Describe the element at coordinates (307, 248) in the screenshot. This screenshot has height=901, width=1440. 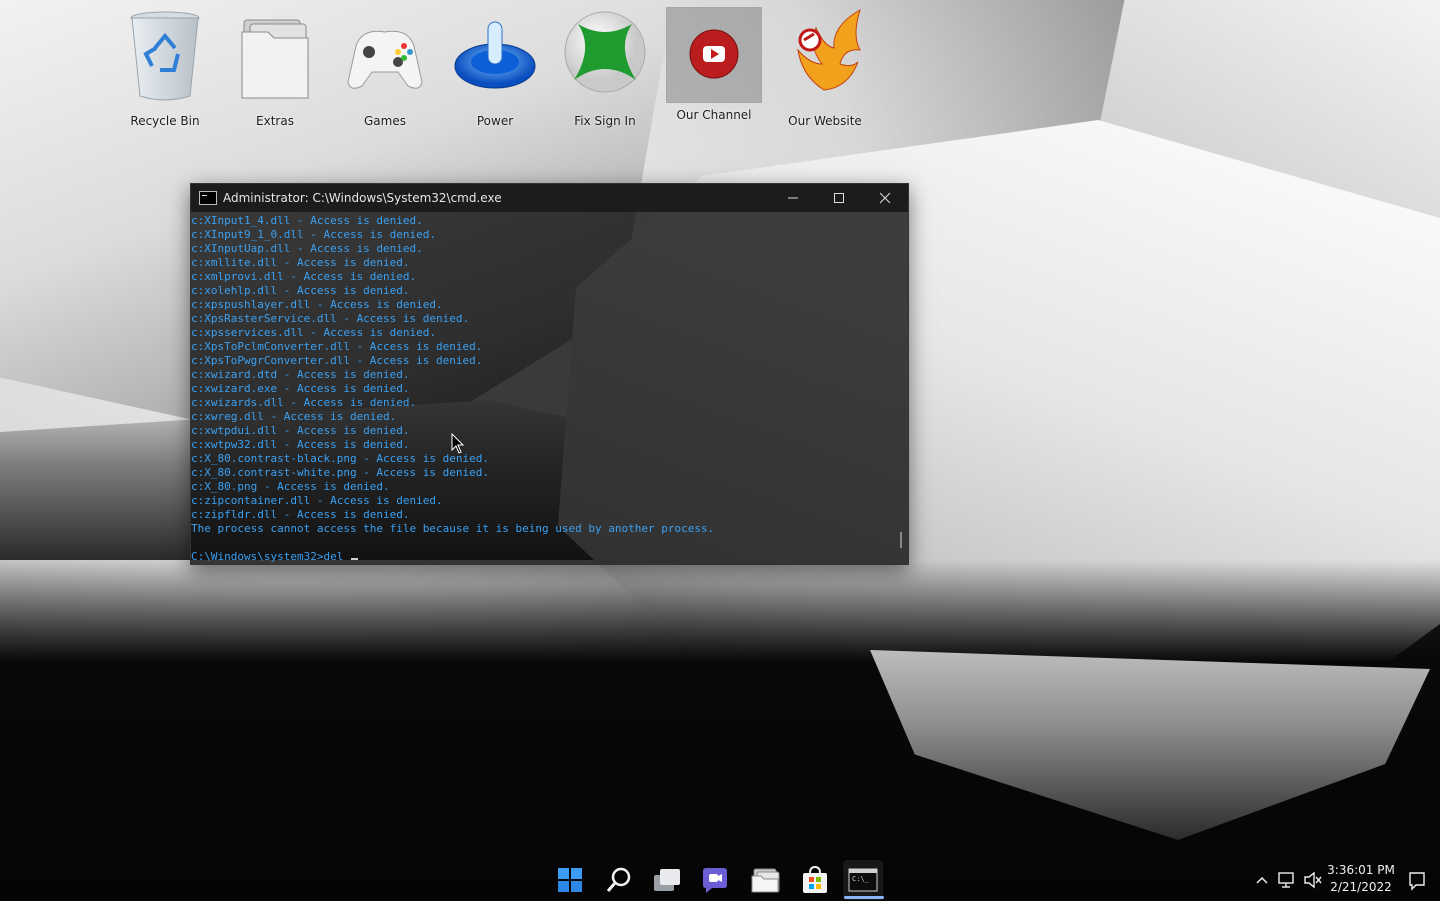
I see `console-line: c:XInputUap.dll - Access is denied.` at that location.